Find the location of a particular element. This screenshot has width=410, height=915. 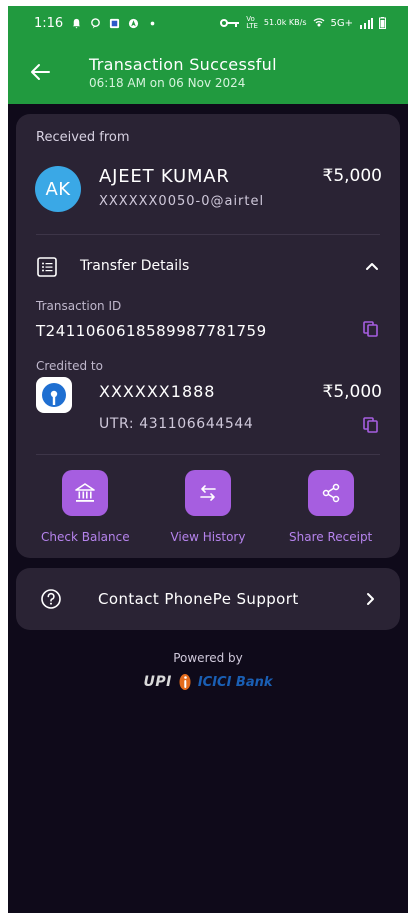

partner-logos: UPI ICICI Bank is located at coordinates (208, 682).